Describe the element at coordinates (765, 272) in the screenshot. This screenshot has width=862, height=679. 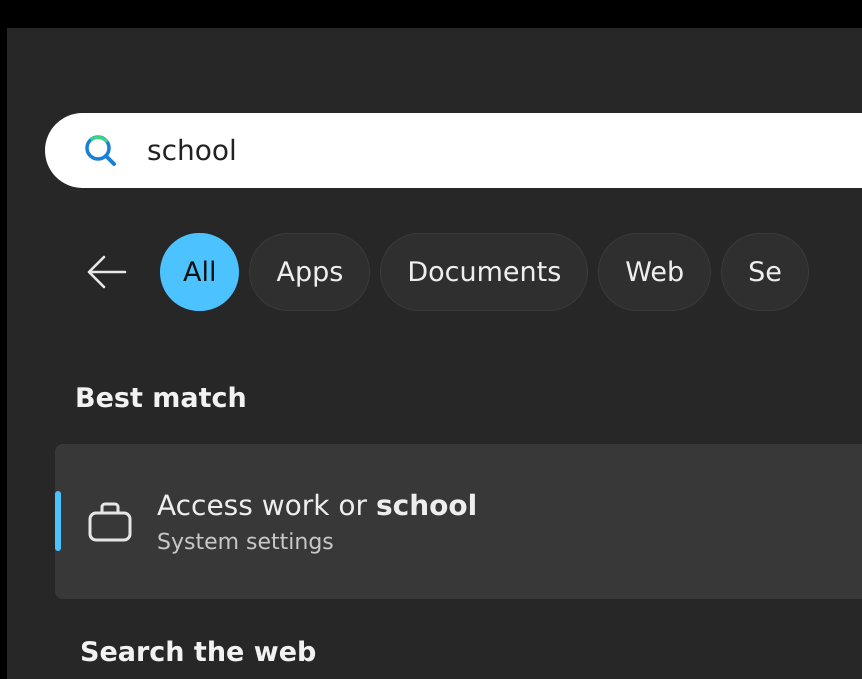
I see `filter-tab: Se` at that location.